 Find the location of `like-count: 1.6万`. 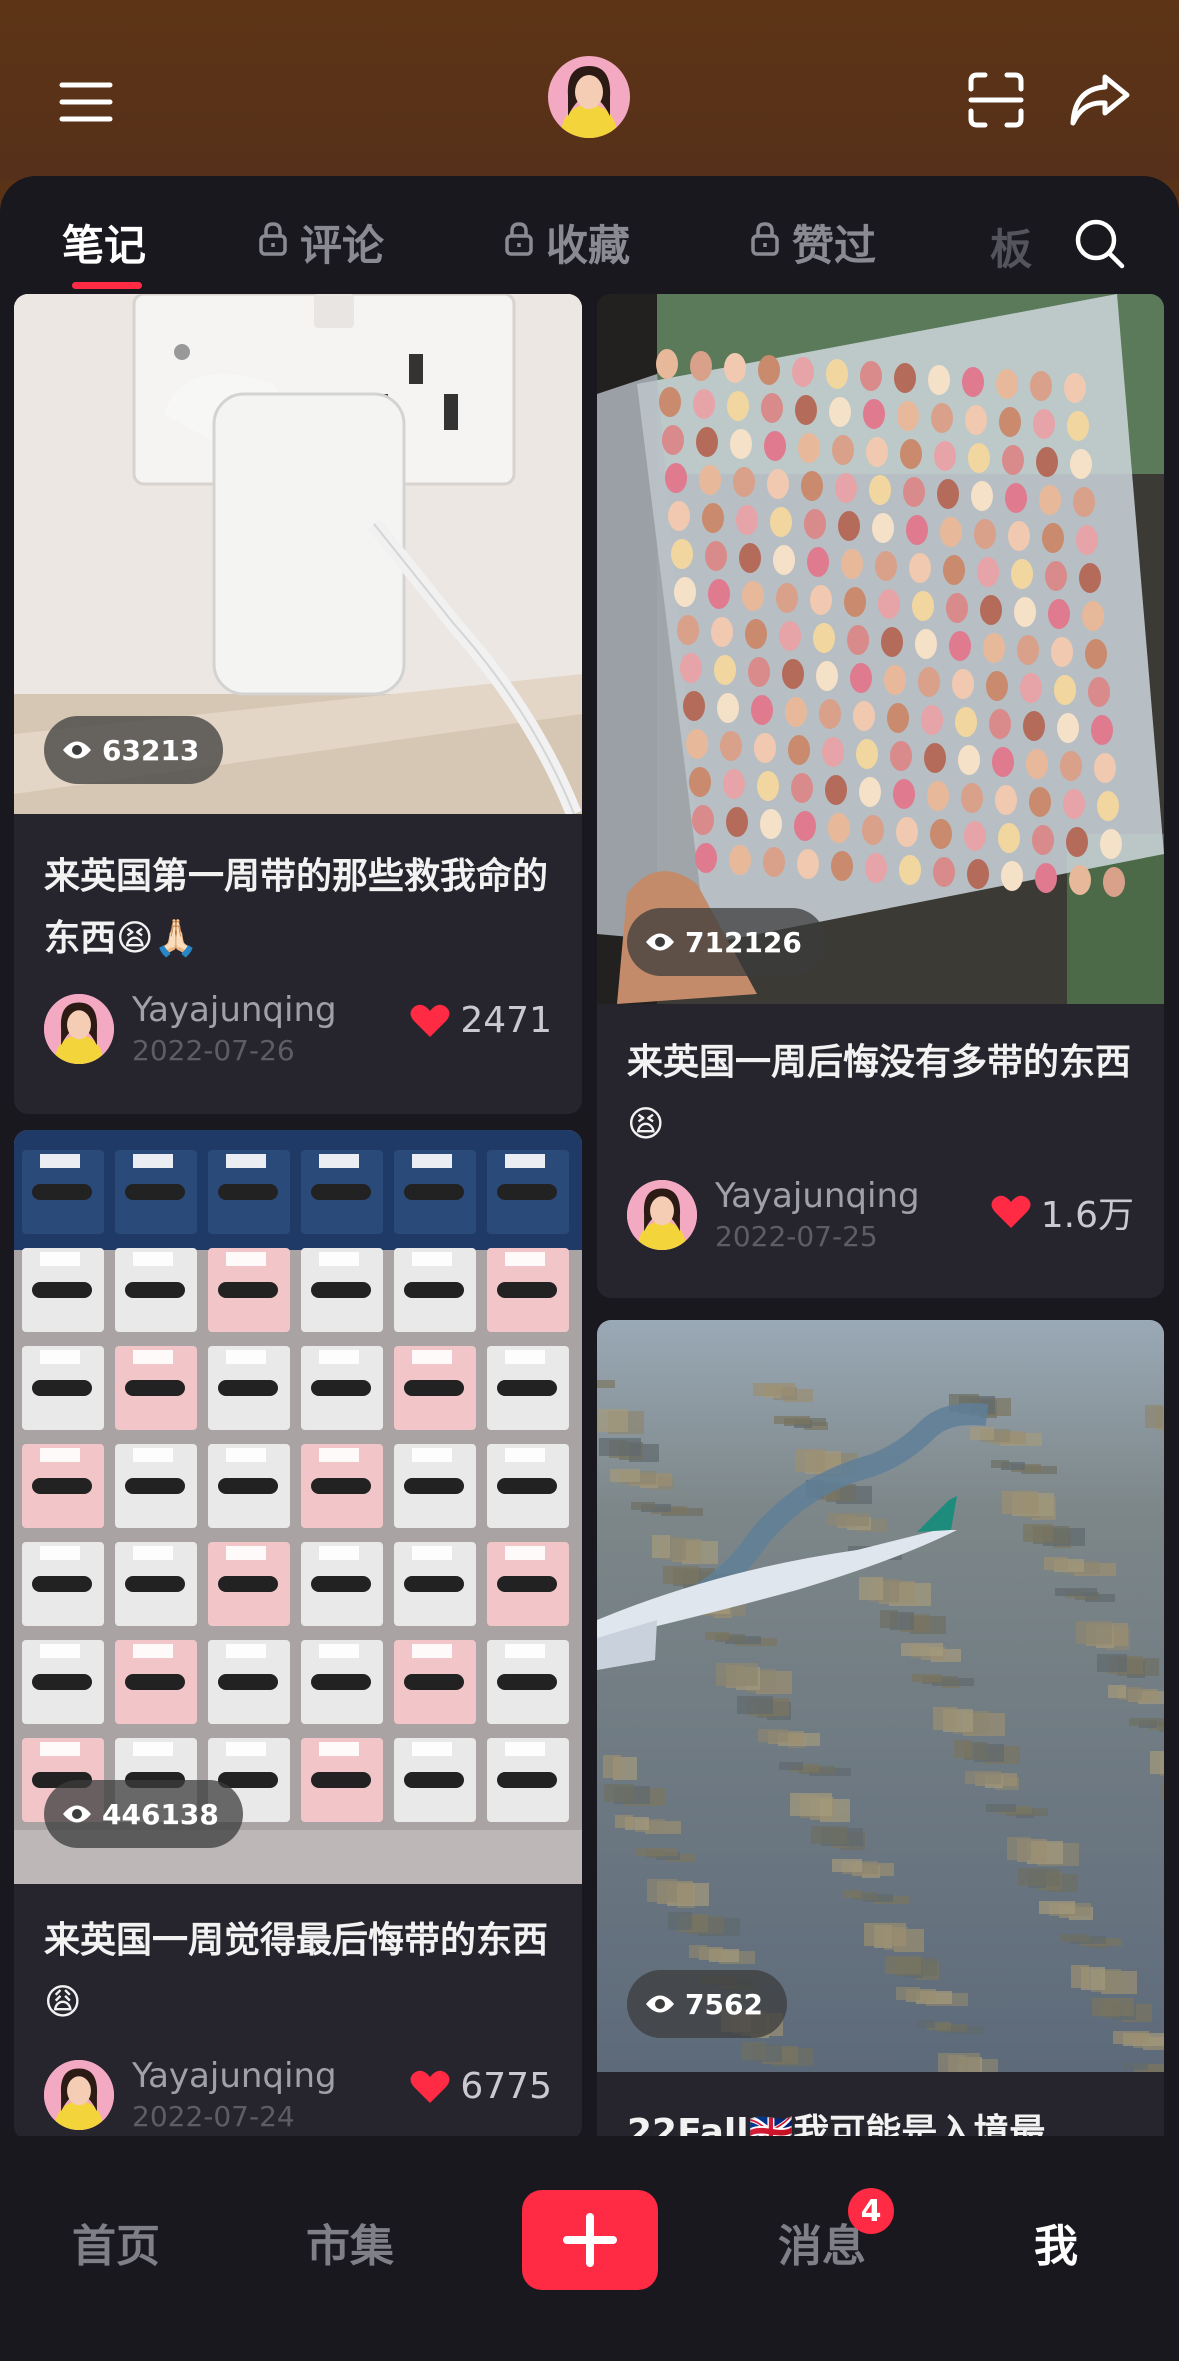

like-count: 1.6万 is located at coordinates (1087, 1215).